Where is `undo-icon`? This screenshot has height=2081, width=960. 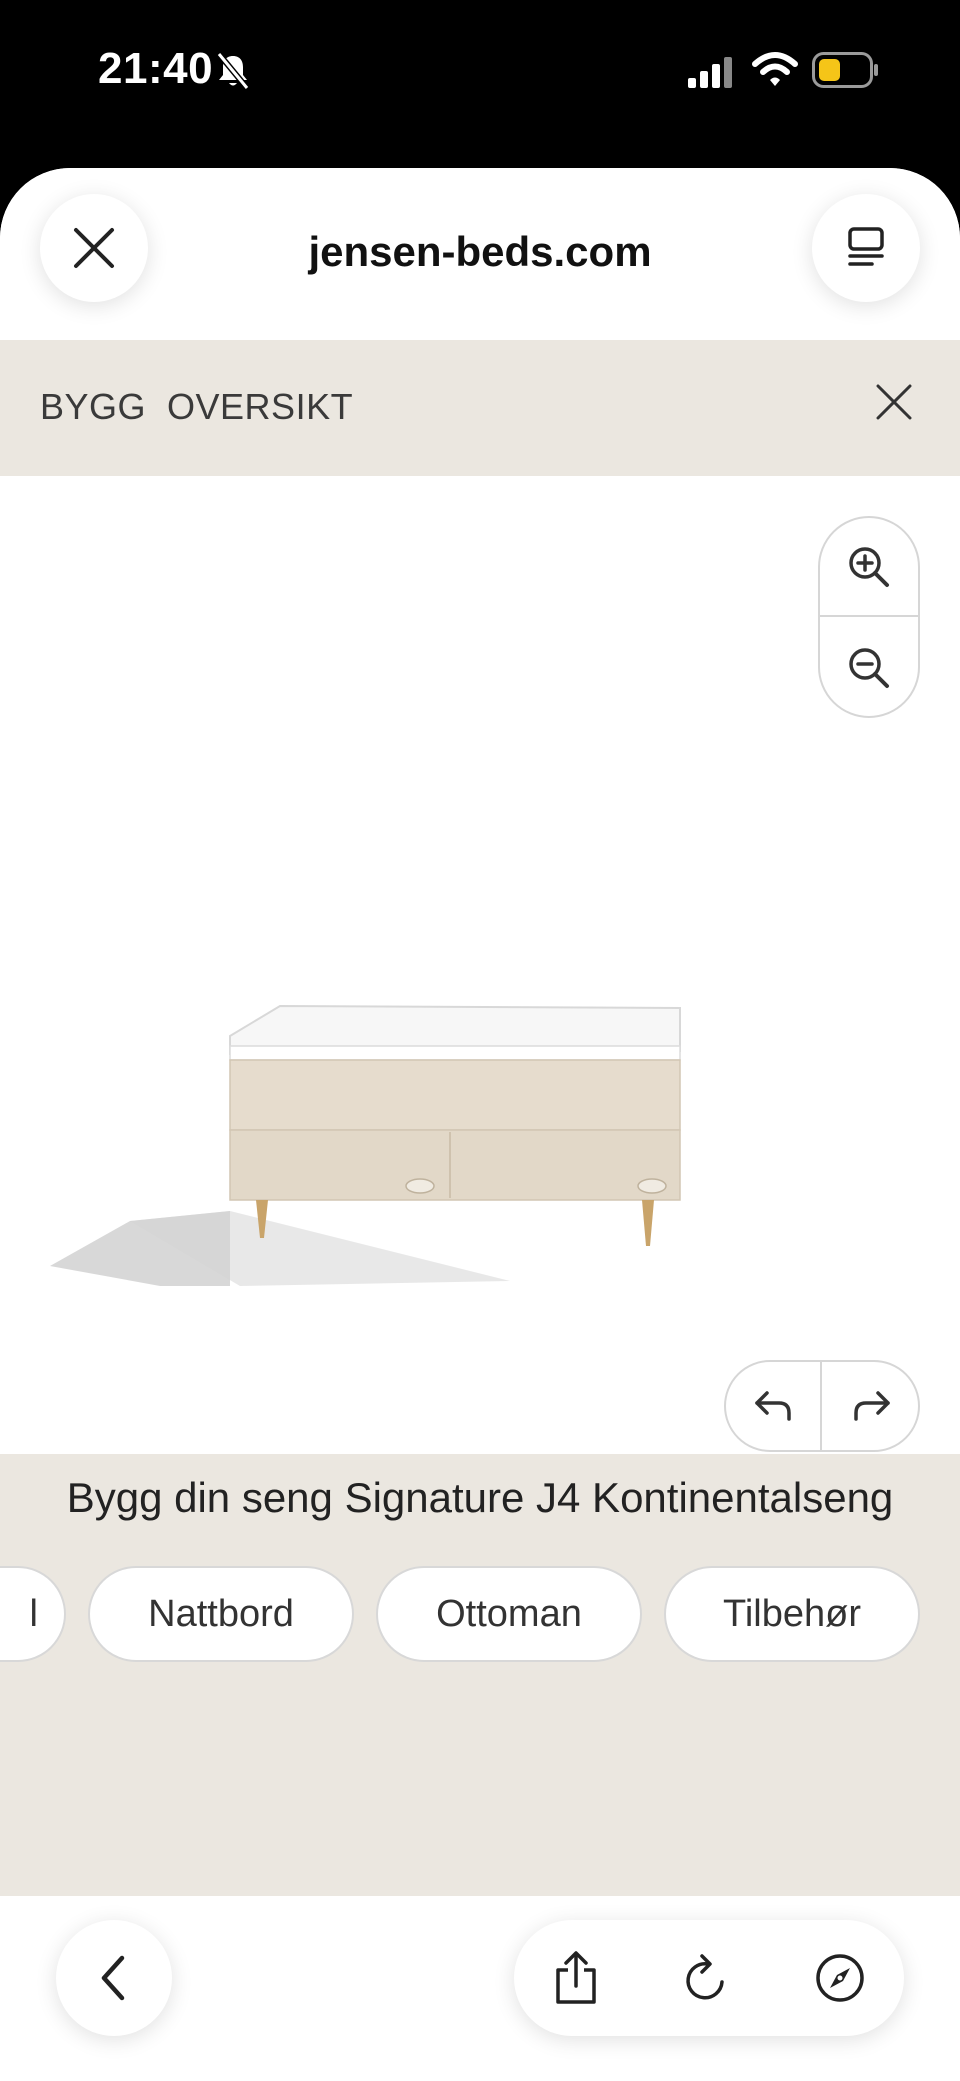
undo-icon is located at coordinates (773, 1406).